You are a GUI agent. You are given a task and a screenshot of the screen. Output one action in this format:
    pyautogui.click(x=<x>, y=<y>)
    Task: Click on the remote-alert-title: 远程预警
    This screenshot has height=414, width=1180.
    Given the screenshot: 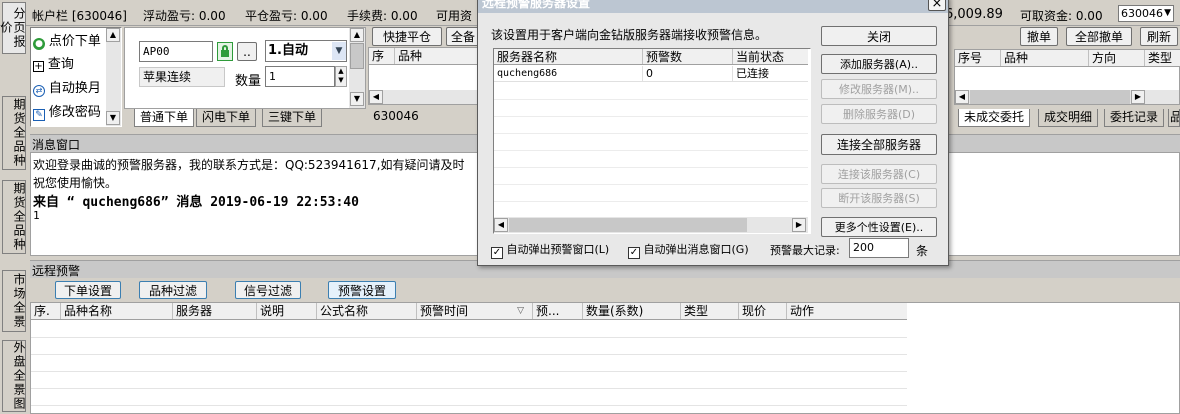 What is the action you would take?
    pyautogui.click(x=56, y=271)
    